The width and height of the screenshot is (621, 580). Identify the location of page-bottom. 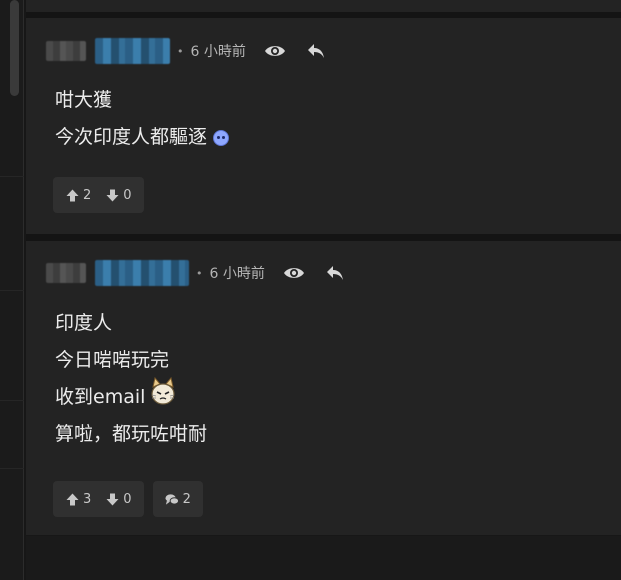
(323, 558).